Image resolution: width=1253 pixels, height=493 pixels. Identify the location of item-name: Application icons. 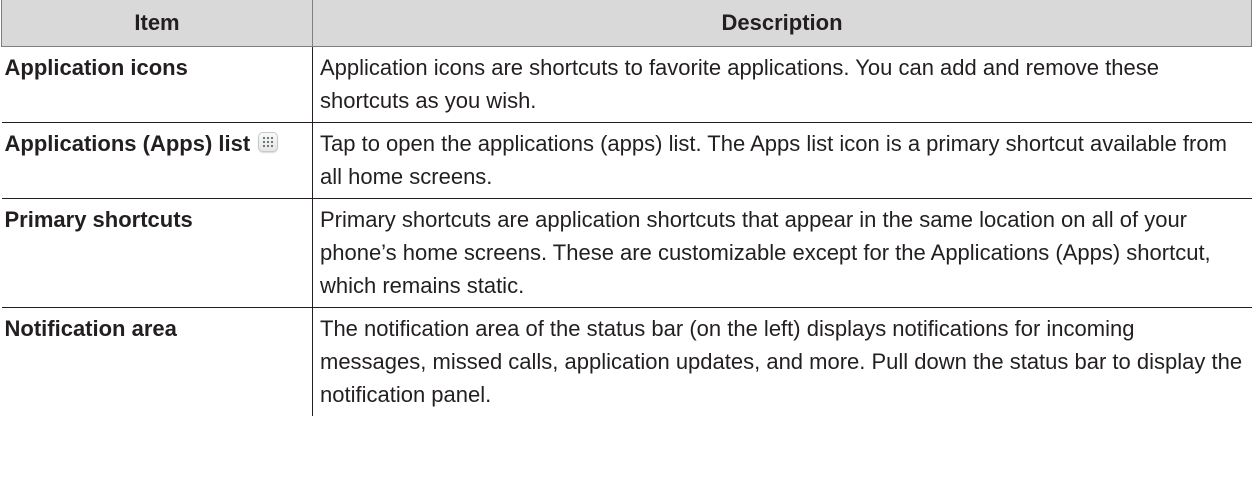
(96, 67).